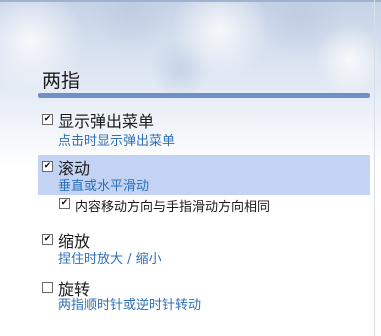  What do you see at coordinates (61, 81) in the screenshot?
I see `section-title: 两指` at bounding box center [61, 81].